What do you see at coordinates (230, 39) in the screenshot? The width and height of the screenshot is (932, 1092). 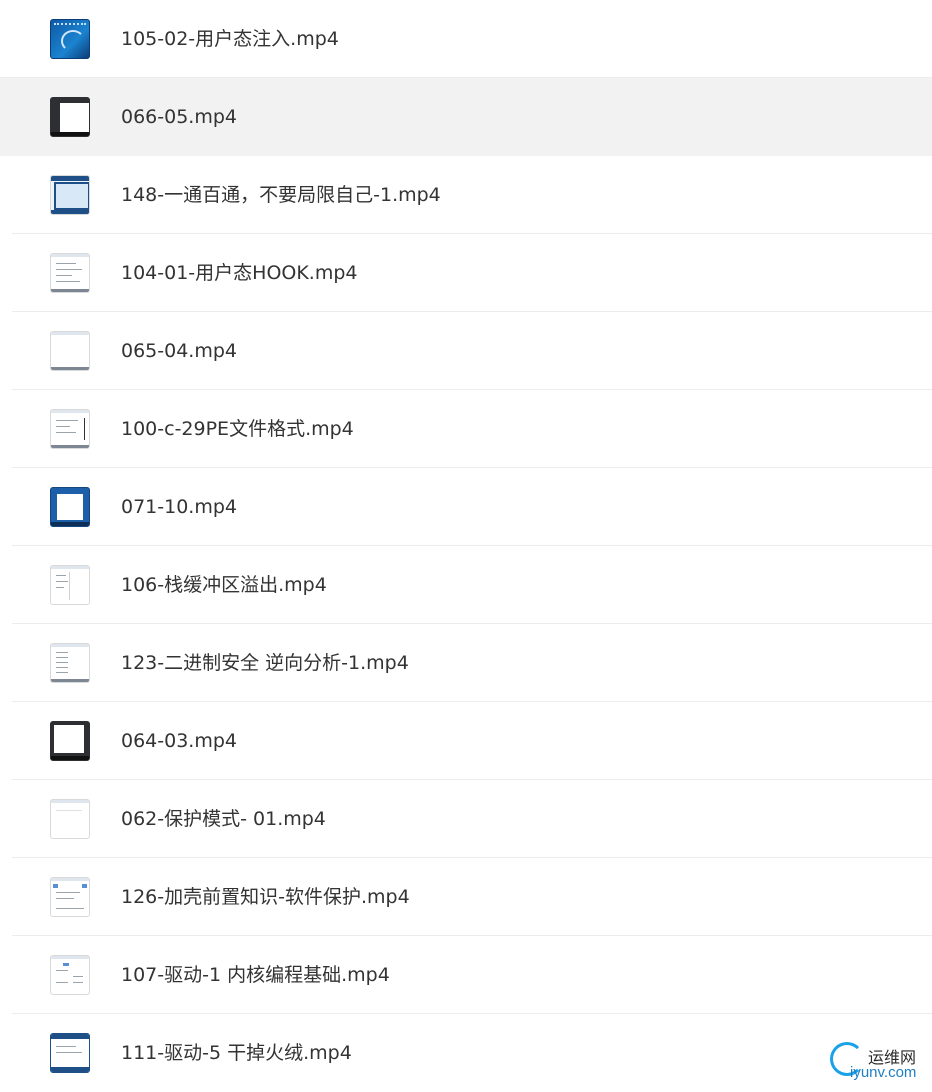 I see `file-name: 105-02-用户态注入.mp4` at bounding box center [230, 39].